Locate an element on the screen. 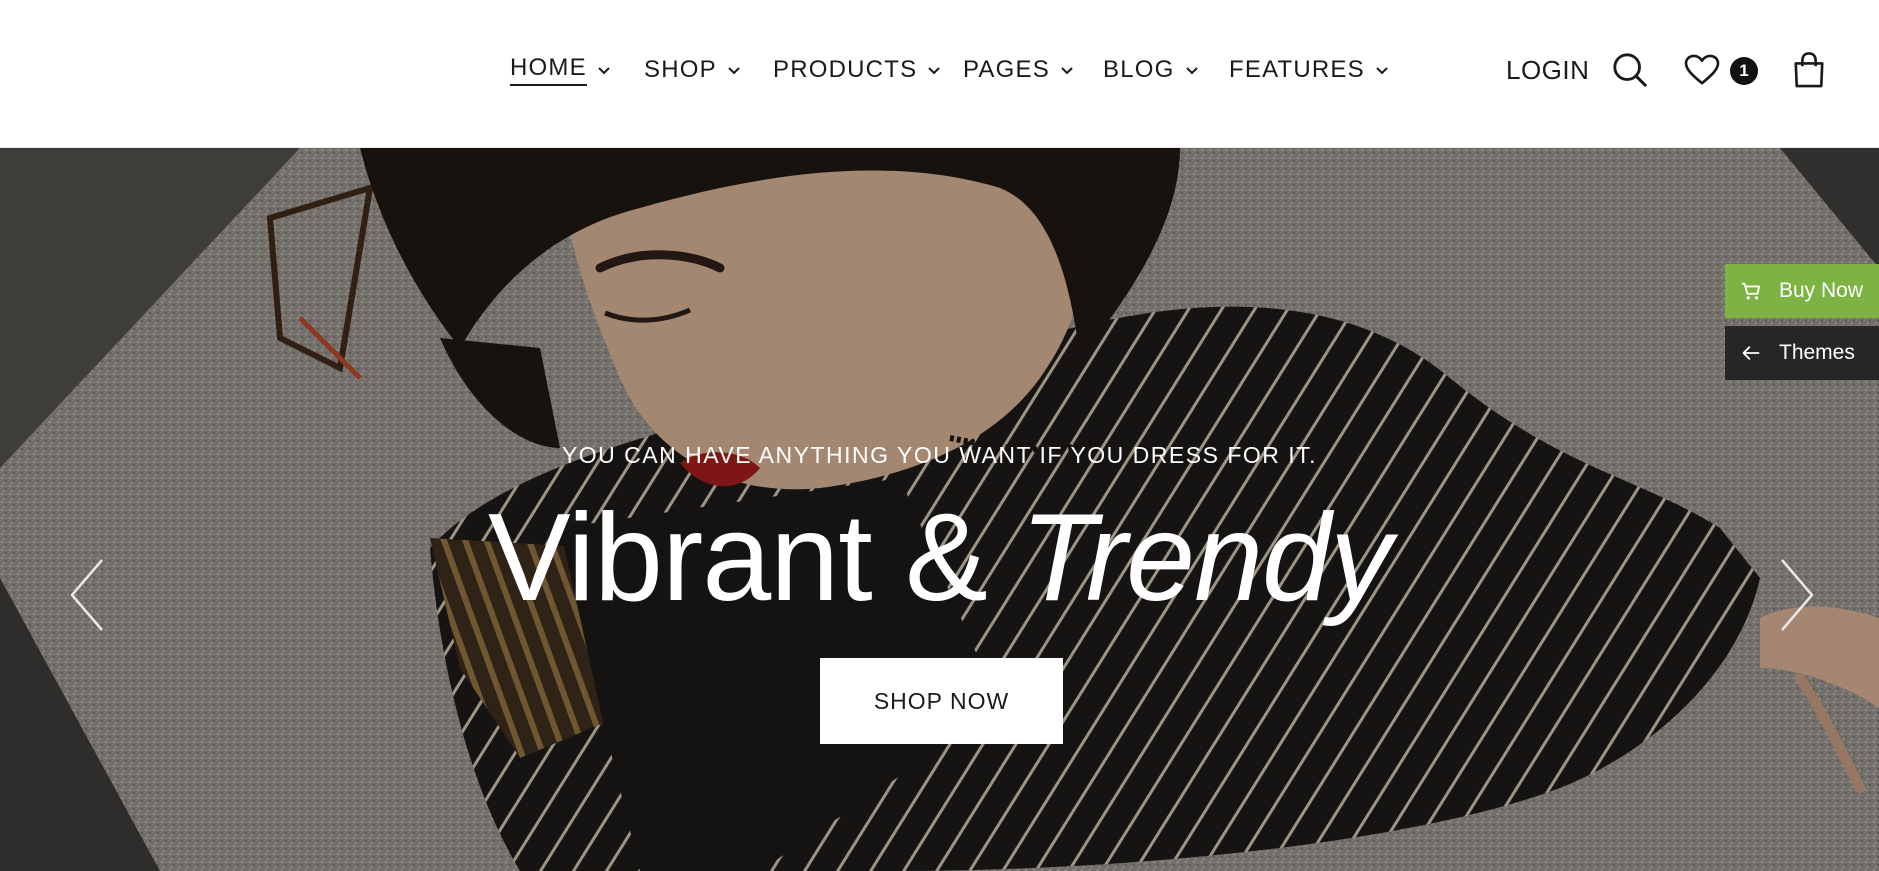 This screenshot has height=871, width=1879. buy-now-button: Buy Now is located at coordinates (1802, 291).